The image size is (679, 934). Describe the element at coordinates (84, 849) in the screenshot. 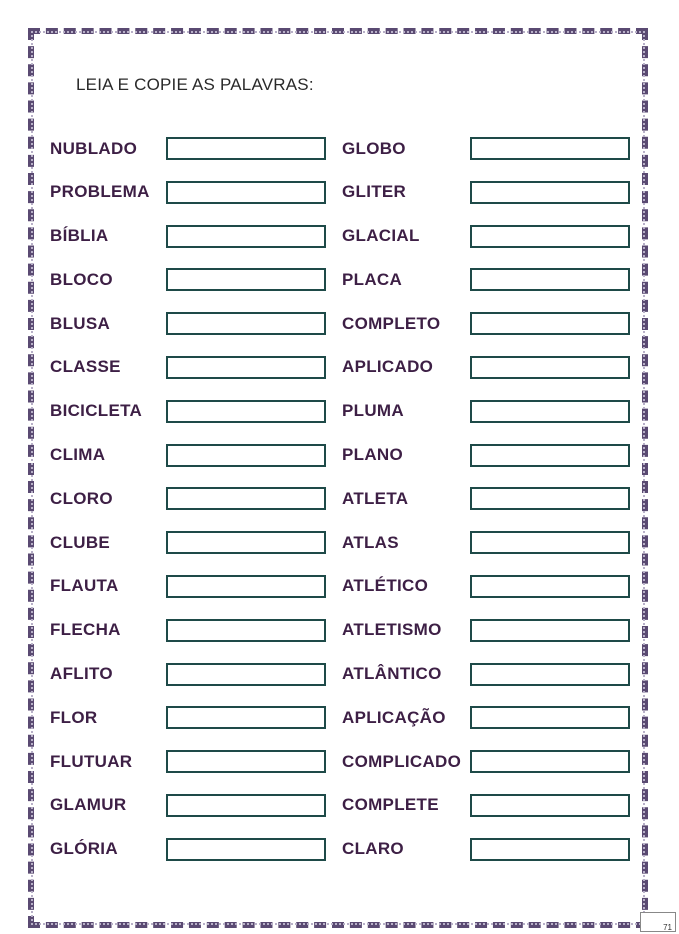

I see `word-label: GLÓRIA` at that location.